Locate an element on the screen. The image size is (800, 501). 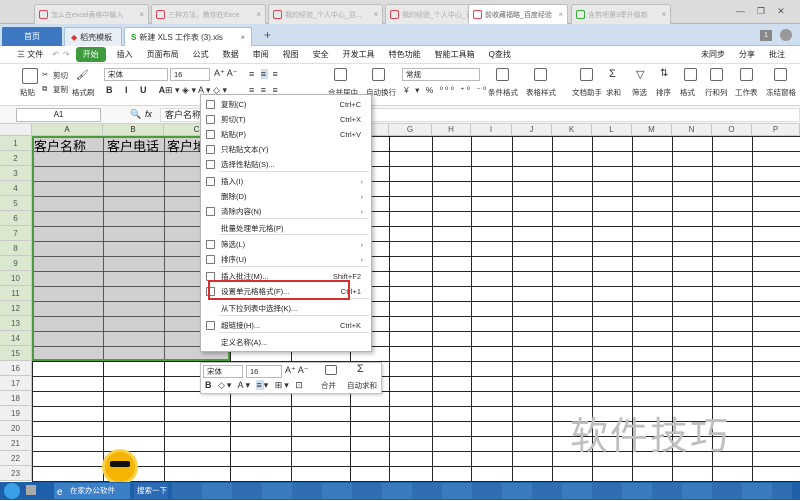
taskbar-apps is located at coordinates (482, 491).